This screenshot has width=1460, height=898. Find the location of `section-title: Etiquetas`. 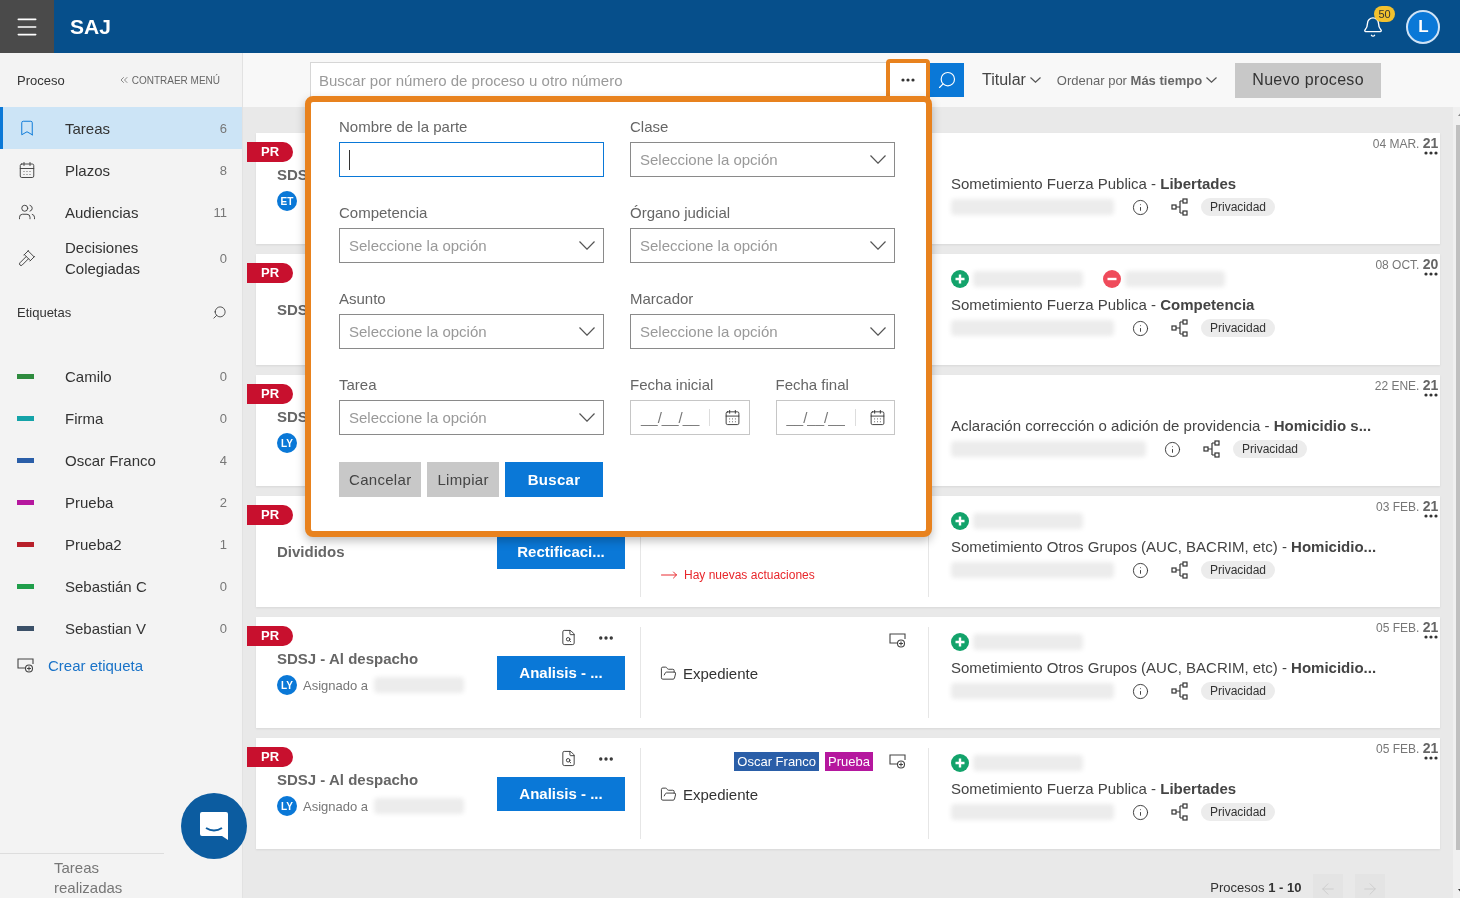

section-title: Etiquetas is located at coordinates (44, 312).